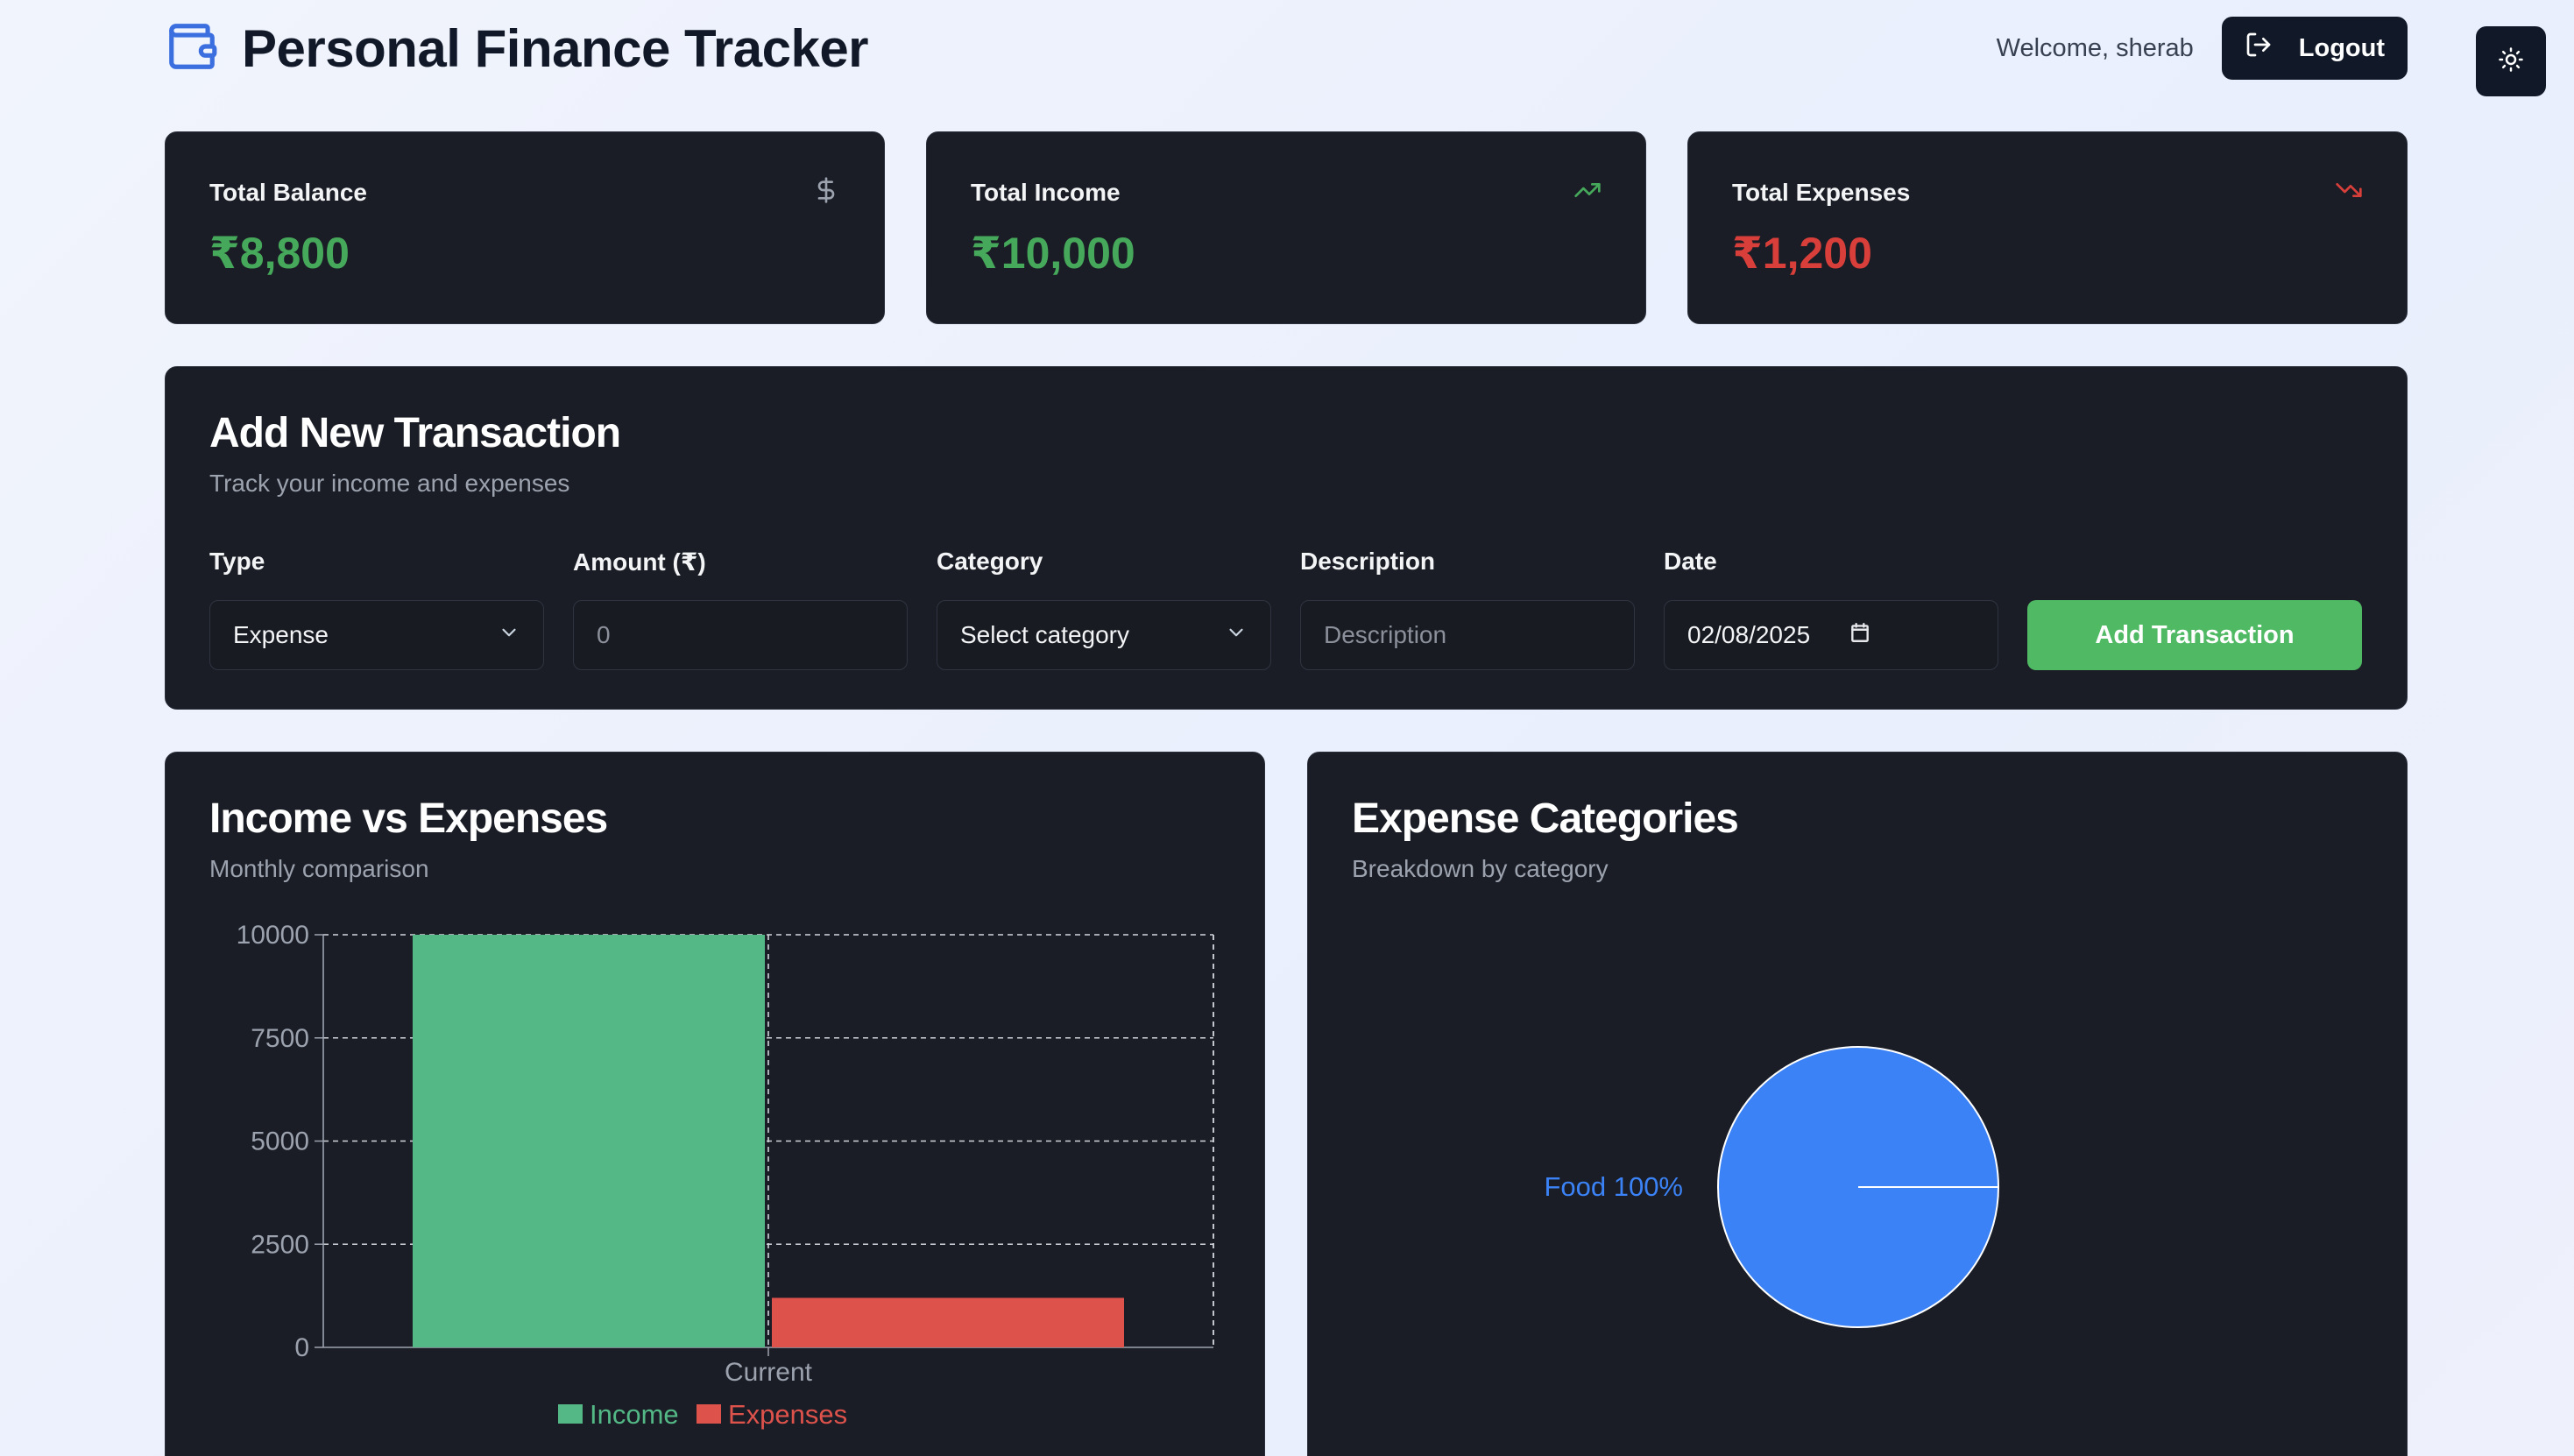 The width and height of the screenshot is (2574, 1456). Describe the element at coordinates (1822, 192) in the screenshot. I see `stat-title: Total Expenses` at that location.